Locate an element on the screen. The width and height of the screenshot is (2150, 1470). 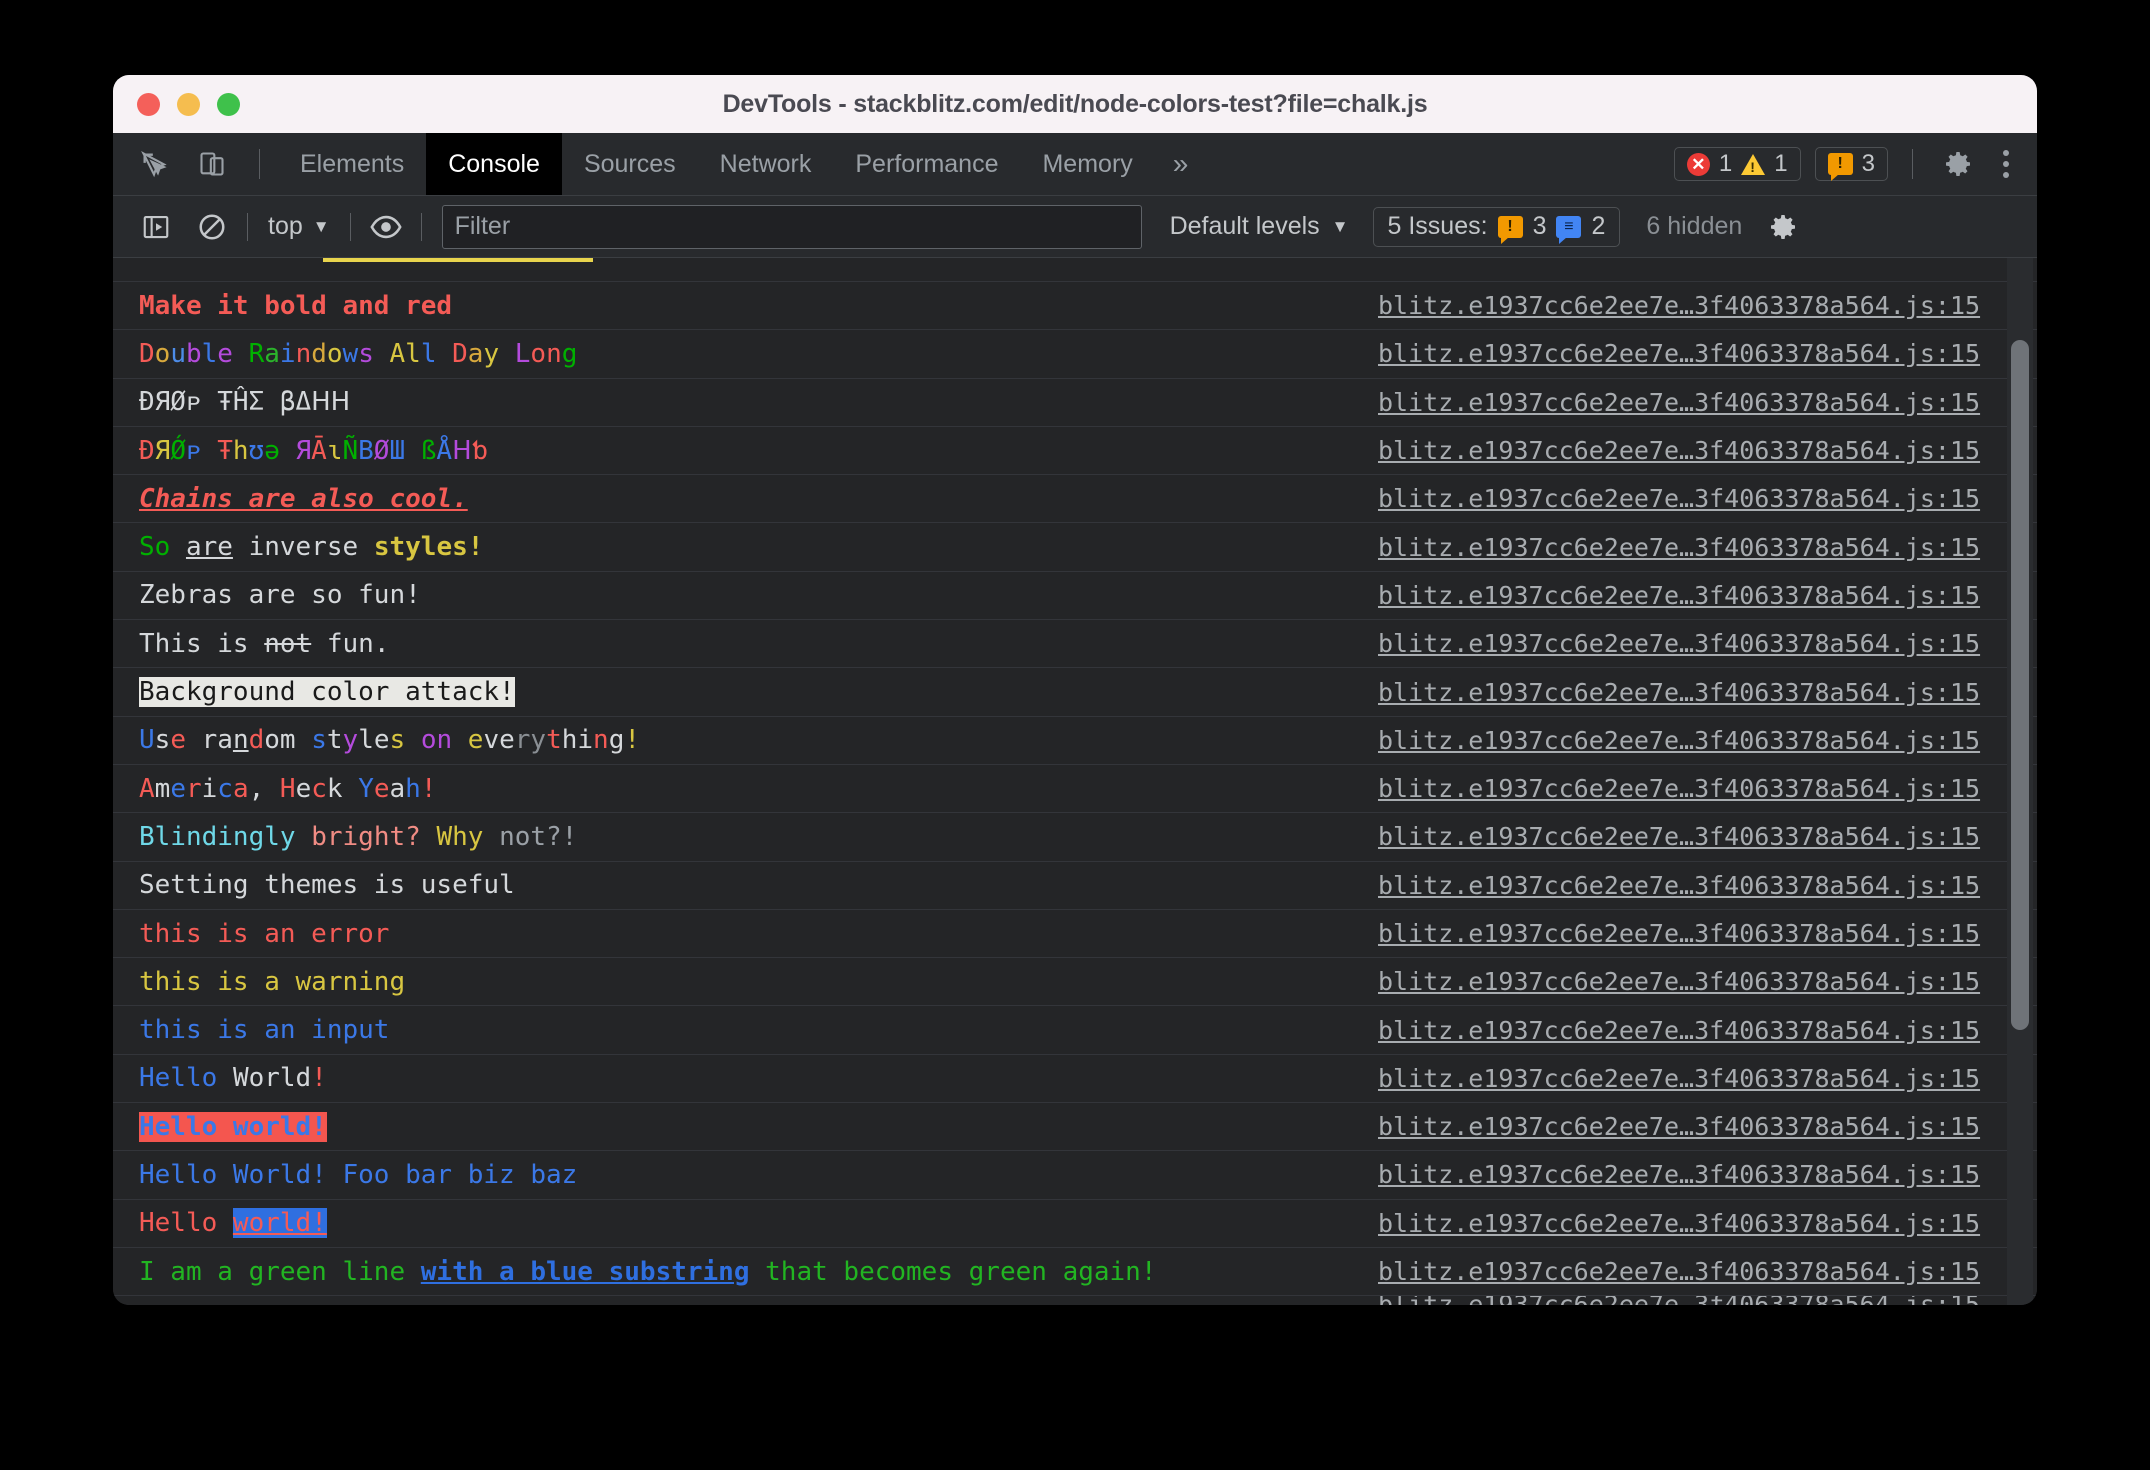
maximize-window-button is located at coordinates (228, 104).